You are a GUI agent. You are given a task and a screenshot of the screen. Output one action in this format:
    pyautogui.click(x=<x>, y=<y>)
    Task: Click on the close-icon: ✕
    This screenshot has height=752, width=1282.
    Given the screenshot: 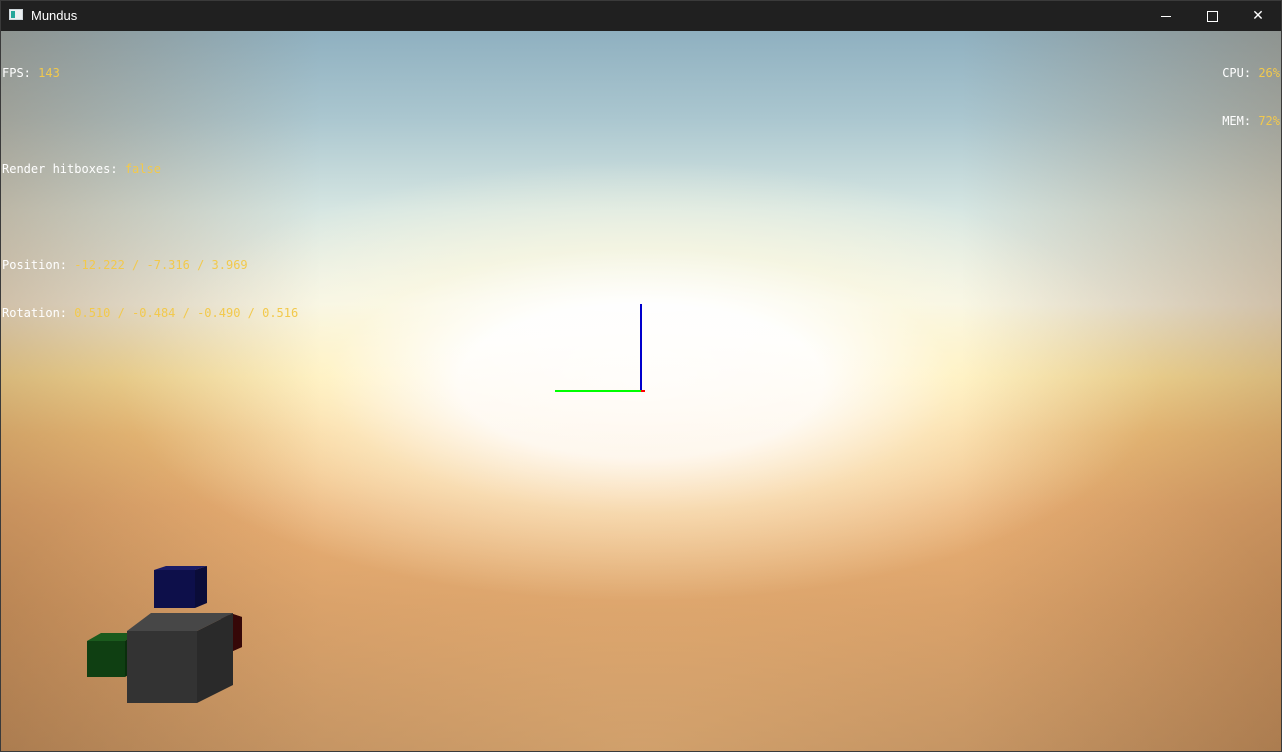 What is the action you would take?
    pyautogui.click(x=1258, y=16)
    